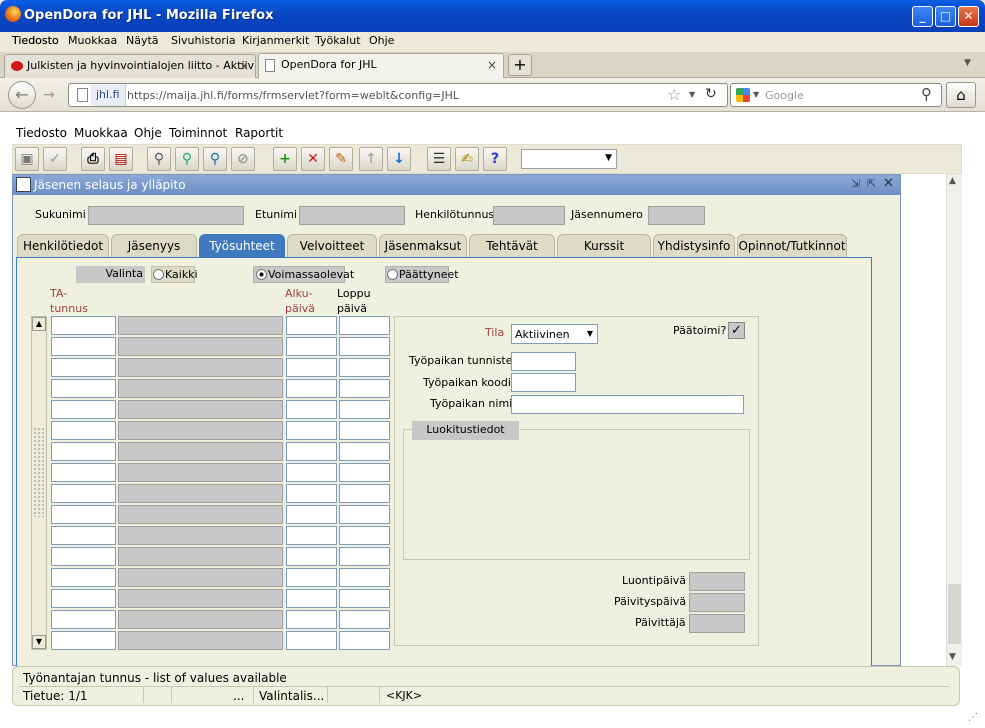 Image resolution: width=985 pixels, height=728 pixels. I want to click on reload-icon: ↻, so click(711, 94).